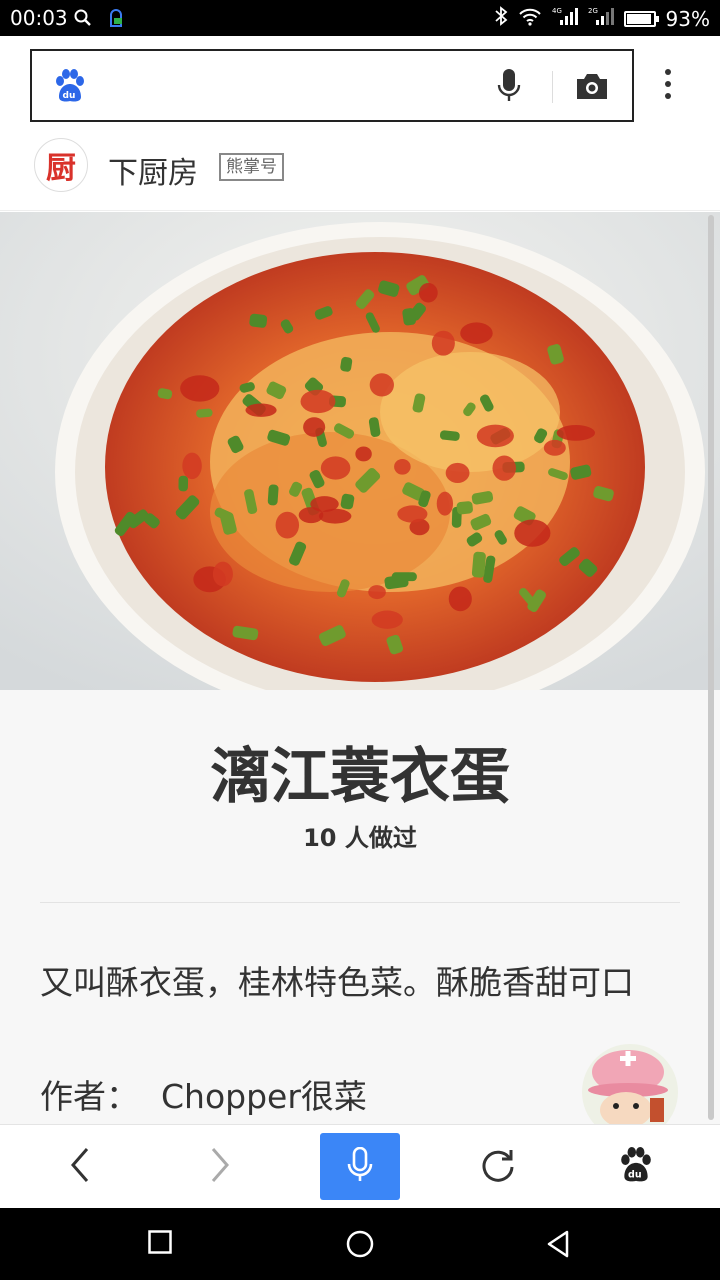 Image resolution: width=720 pixels, height=1280 pixels. Describe the element at coordinates (116, 20) in the screenshot. I see `app-notification-icon` at that location.